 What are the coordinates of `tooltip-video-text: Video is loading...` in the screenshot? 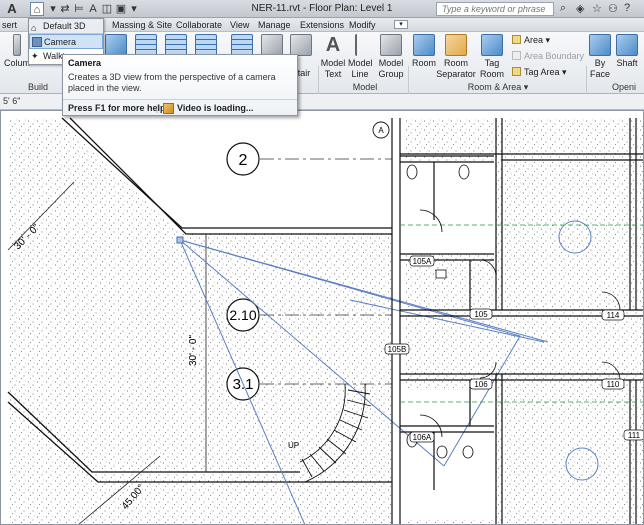 It's located at (215, 108).